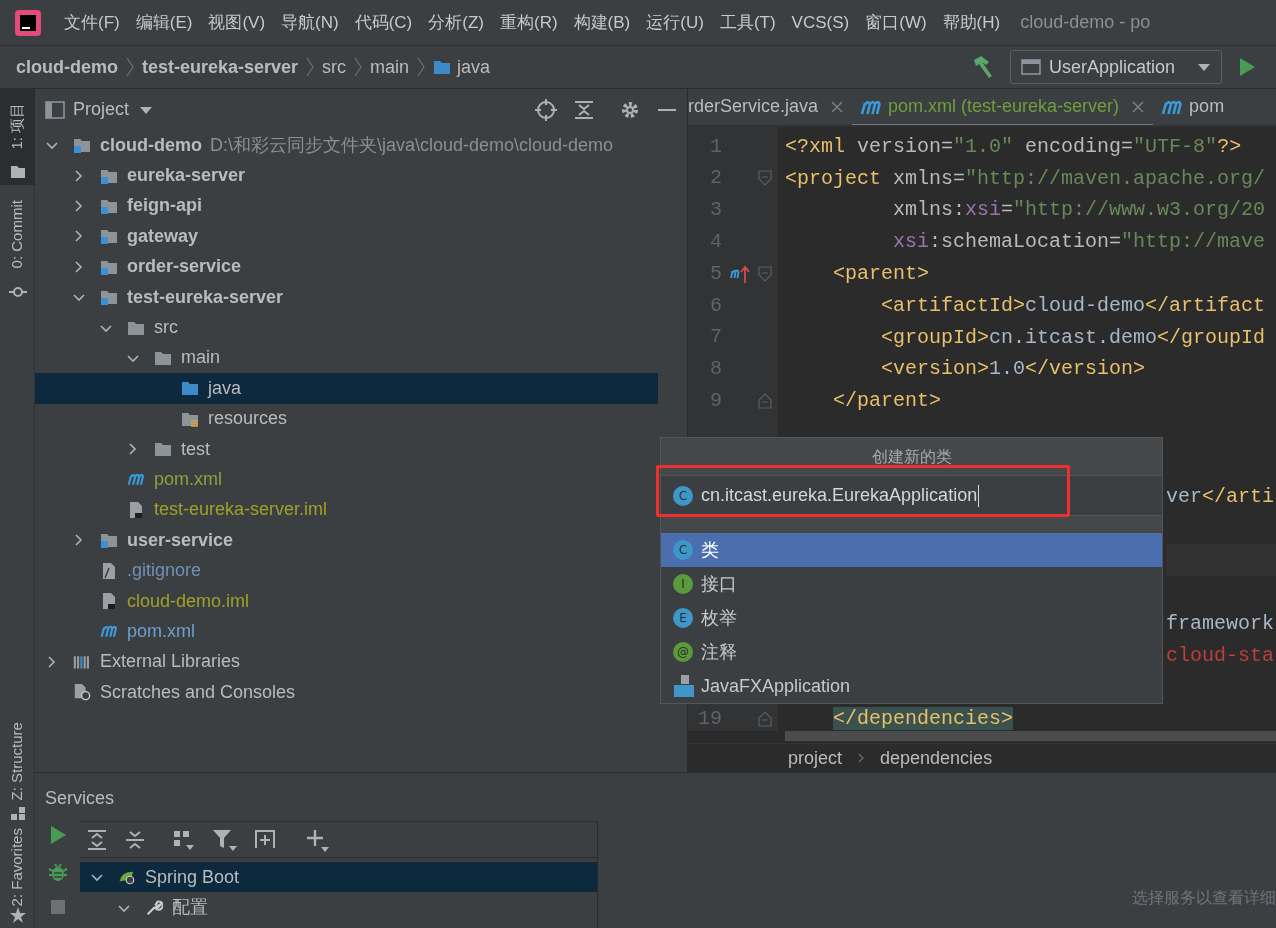 The image size is (1276, 928). What do you see at coordinates (225, 839) in the screenshot?
I see `filter-icon` at bounding box center [225, 839].